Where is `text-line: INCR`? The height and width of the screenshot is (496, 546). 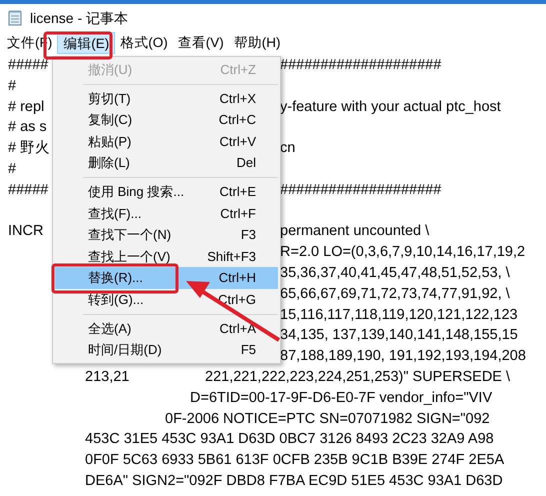 text-line: INCR is located at coordinates (26, 232).